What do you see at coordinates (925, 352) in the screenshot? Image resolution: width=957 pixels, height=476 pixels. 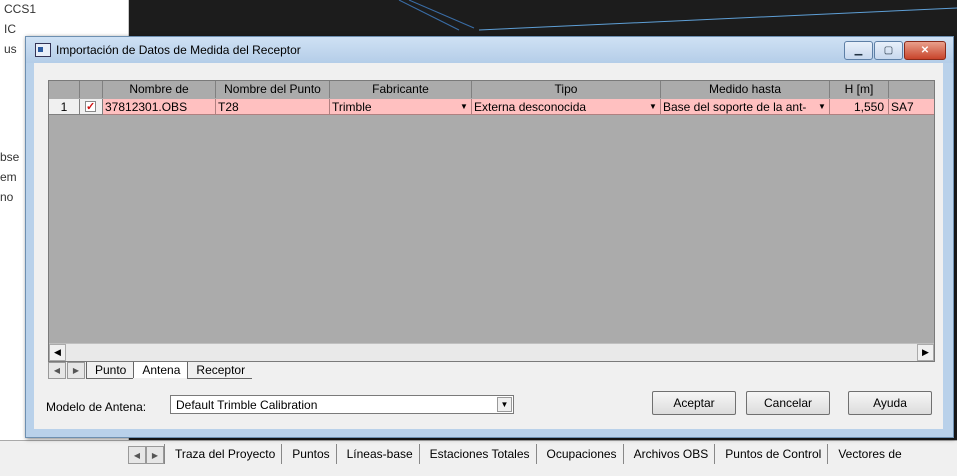 I see `scroll-right-icon: ▶` at bounding box center [925, 352].